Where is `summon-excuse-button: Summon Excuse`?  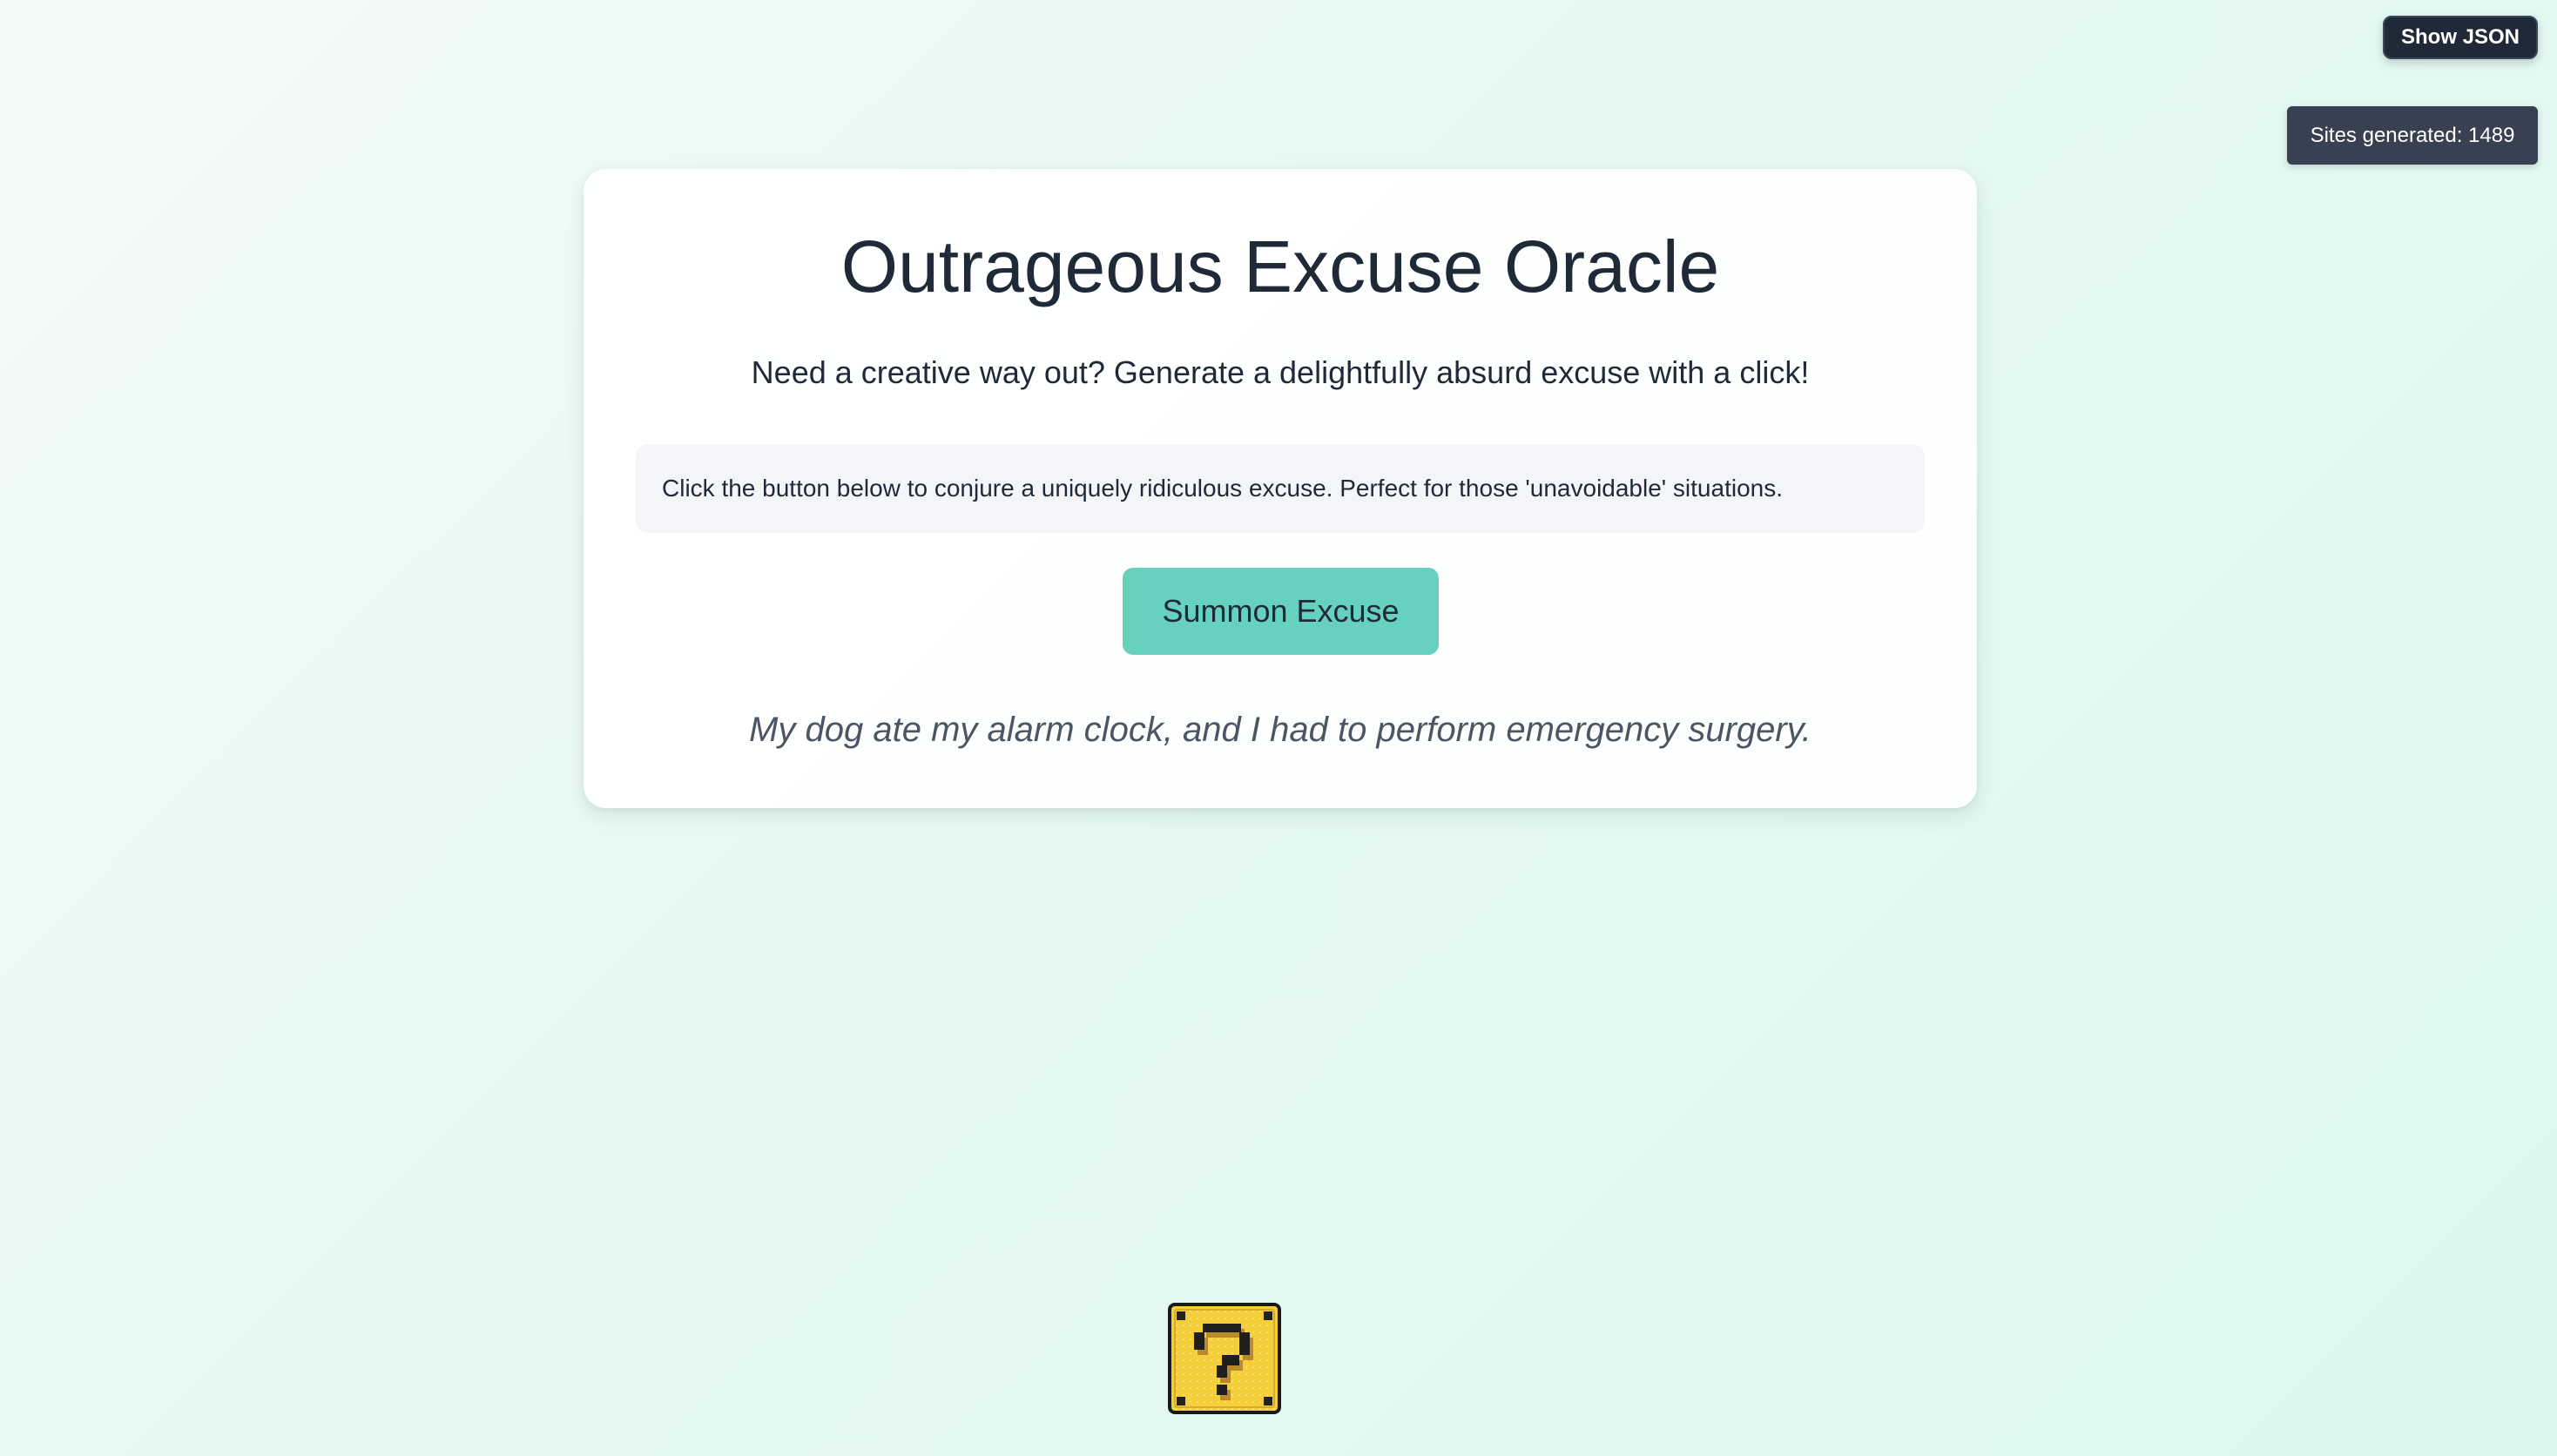 summon-excuse-button: Summon Excuse is located at coordinates (1281, 611).